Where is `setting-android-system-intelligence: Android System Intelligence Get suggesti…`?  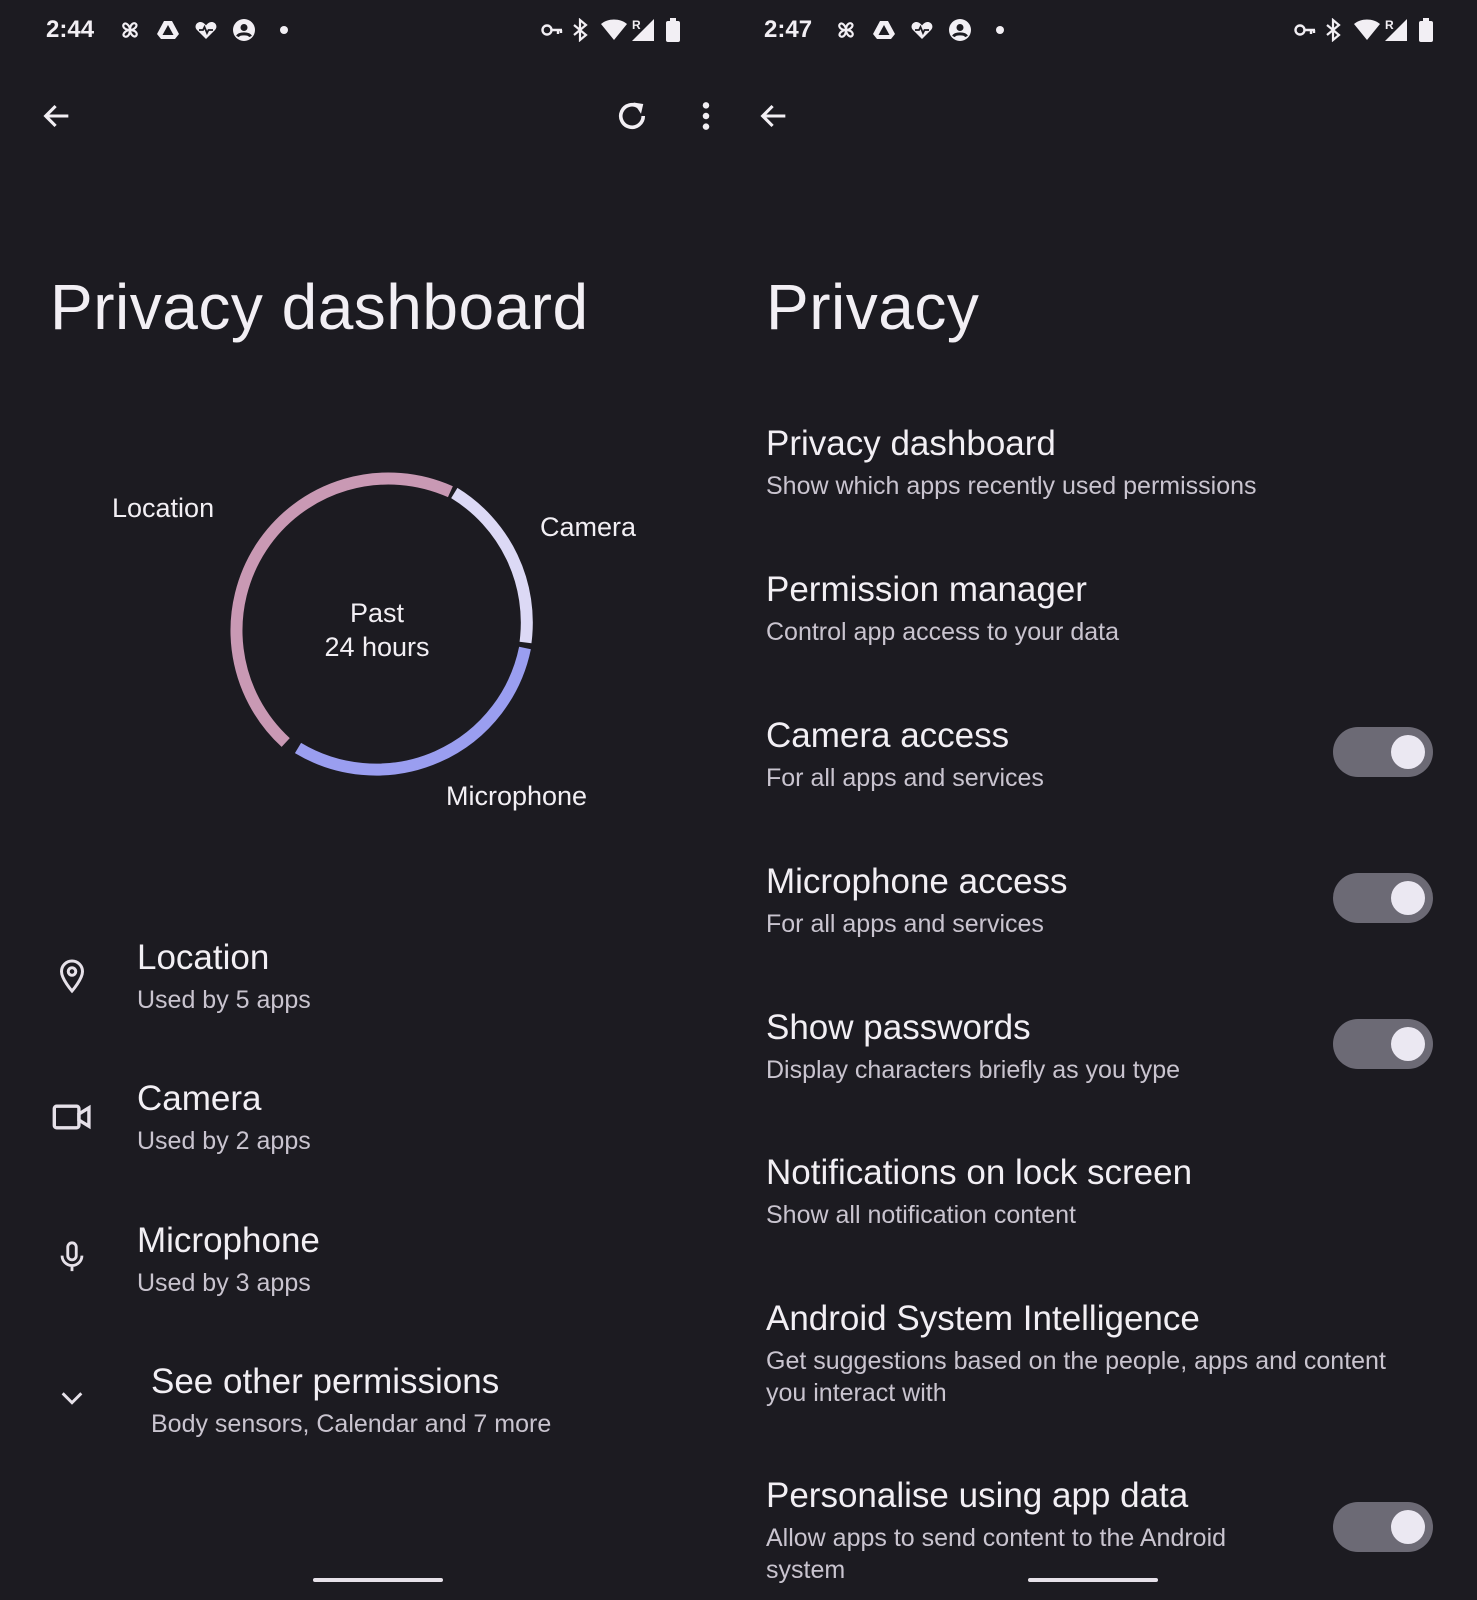 setting-android-system-intelligence: Android System Intelligence Get suggesti… is located at coordinates (1106, 1363).